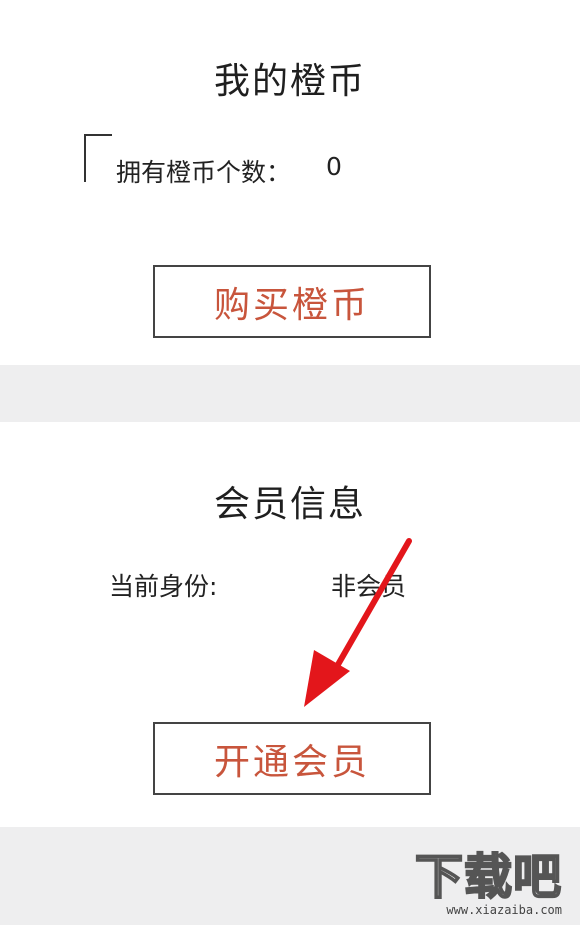 This screenshot has width=580, height=925. I want to click on identity-label: 当前身份:, so click(163, 586).